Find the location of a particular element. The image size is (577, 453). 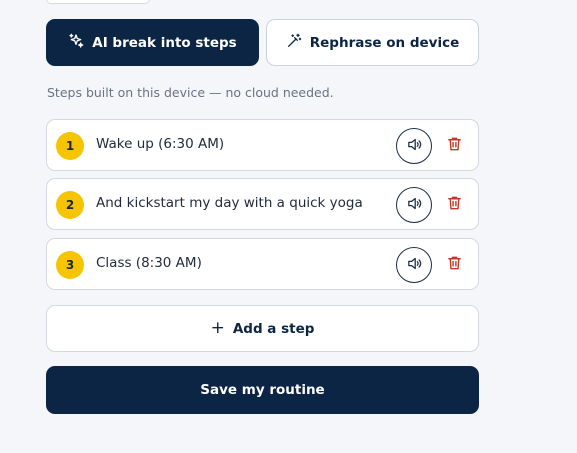

save-routine-button: Save my routine is located at coordinates (262, 390).